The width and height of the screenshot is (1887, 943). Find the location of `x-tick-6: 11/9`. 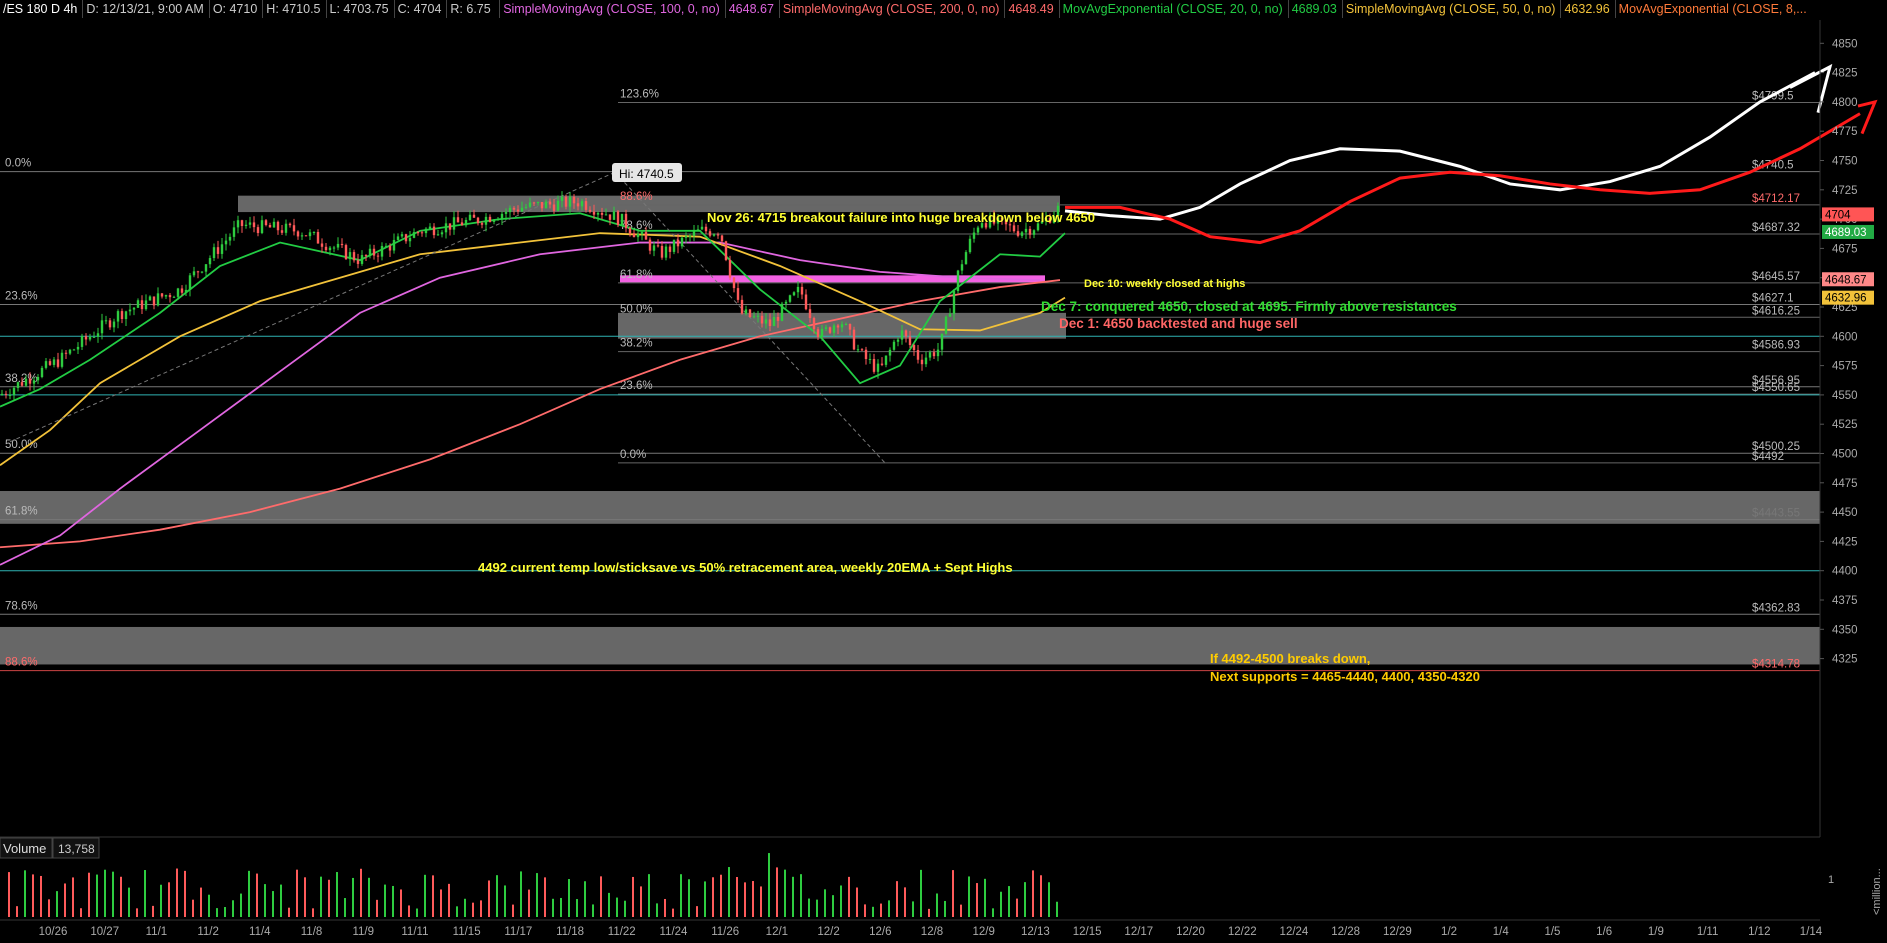

x-tick-6: 11/9 is located at coordinates (363, 932).